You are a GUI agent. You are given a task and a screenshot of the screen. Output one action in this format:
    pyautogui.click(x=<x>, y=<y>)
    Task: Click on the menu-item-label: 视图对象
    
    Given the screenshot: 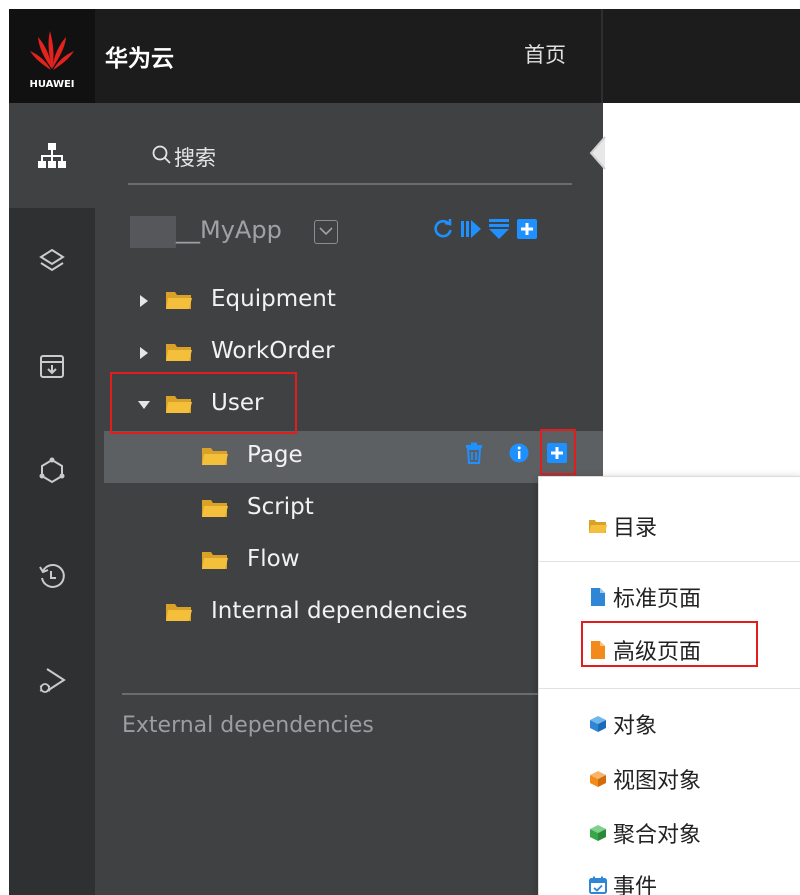 What is the action you would take?
    pyautogui.click(x=657, y=781)
    